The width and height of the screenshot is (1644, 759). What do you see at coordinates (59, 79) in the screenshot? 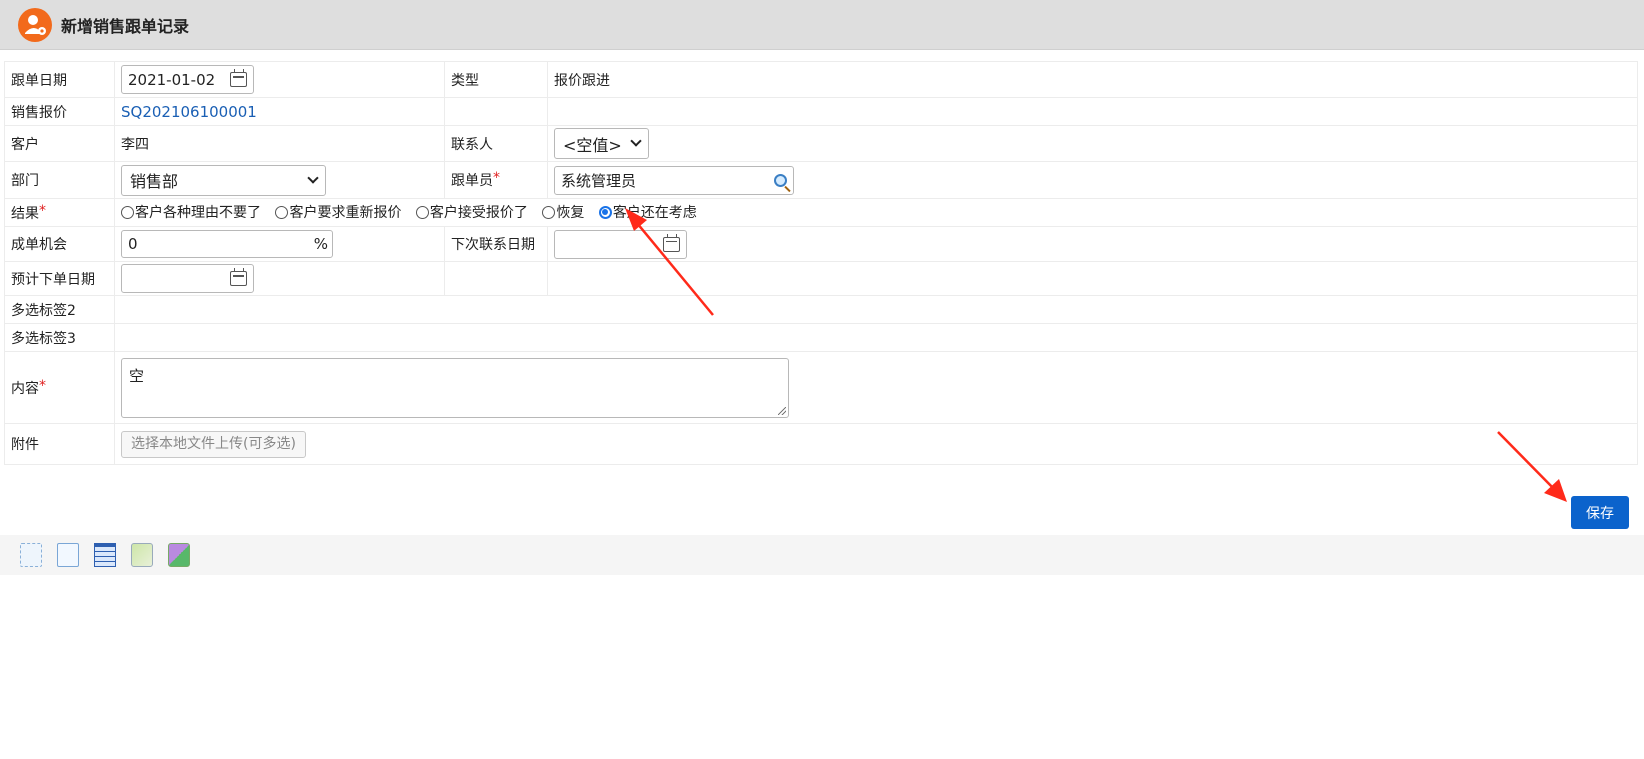
I see `follow-date-label: 跟单日期` at bounding box center [59, 79].